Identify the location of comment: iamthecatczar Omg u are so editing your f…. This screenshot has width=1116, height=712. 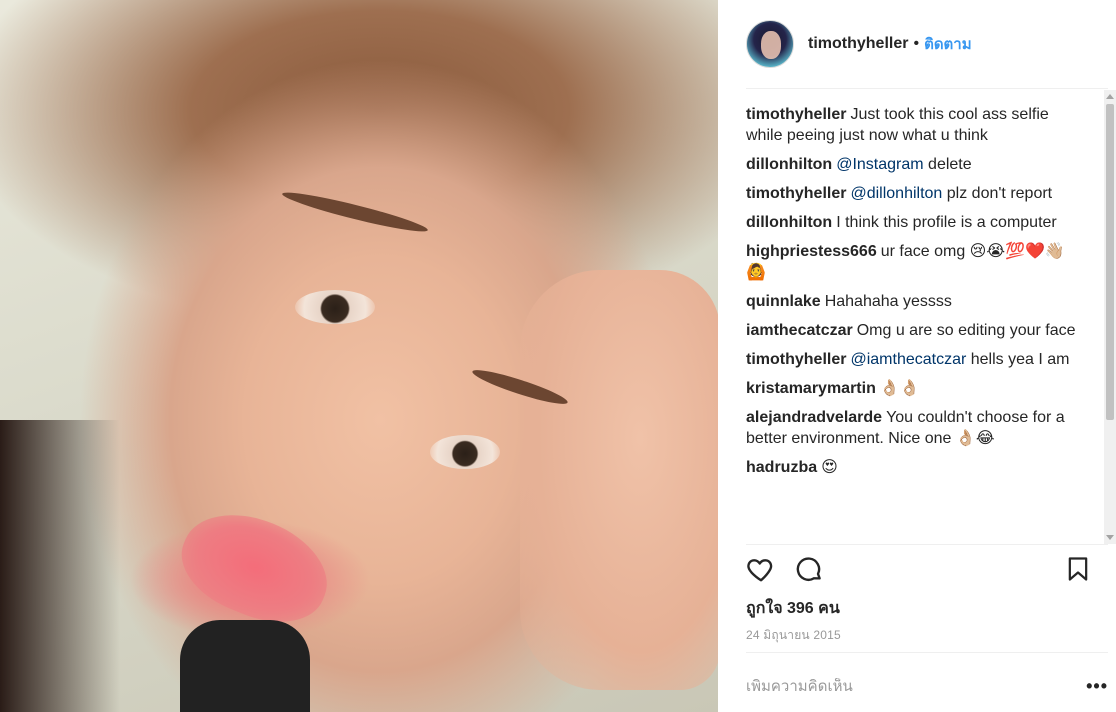
(917, 330).